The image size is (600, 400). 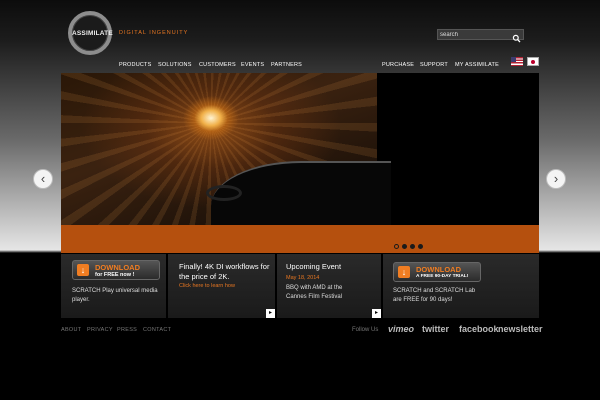 I want to click on nav-support: SUPPORT, so click(x=434, y=65).